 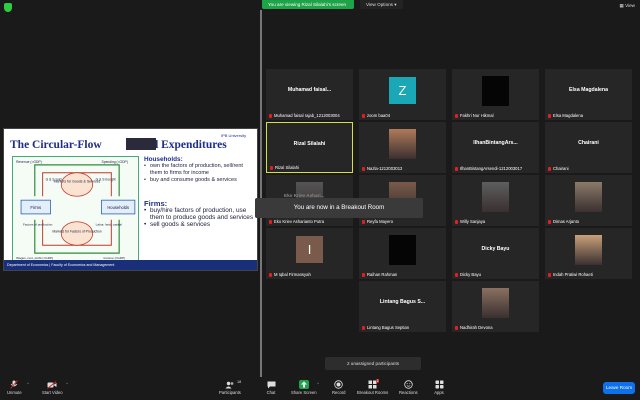 What do you see at coordinates (495, 91) in the screenshot?
I see `participant-video-black` at bounding box center [495, 91].